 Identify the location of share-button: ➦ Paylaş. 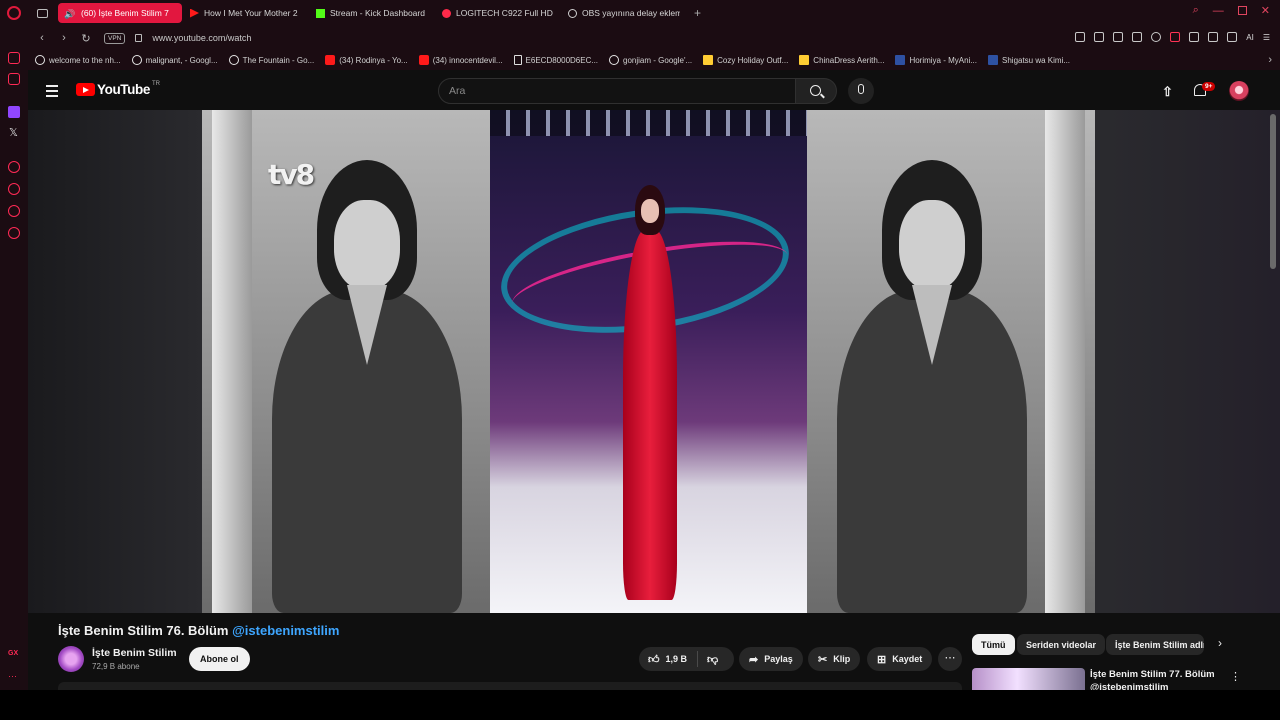
(771, 659).